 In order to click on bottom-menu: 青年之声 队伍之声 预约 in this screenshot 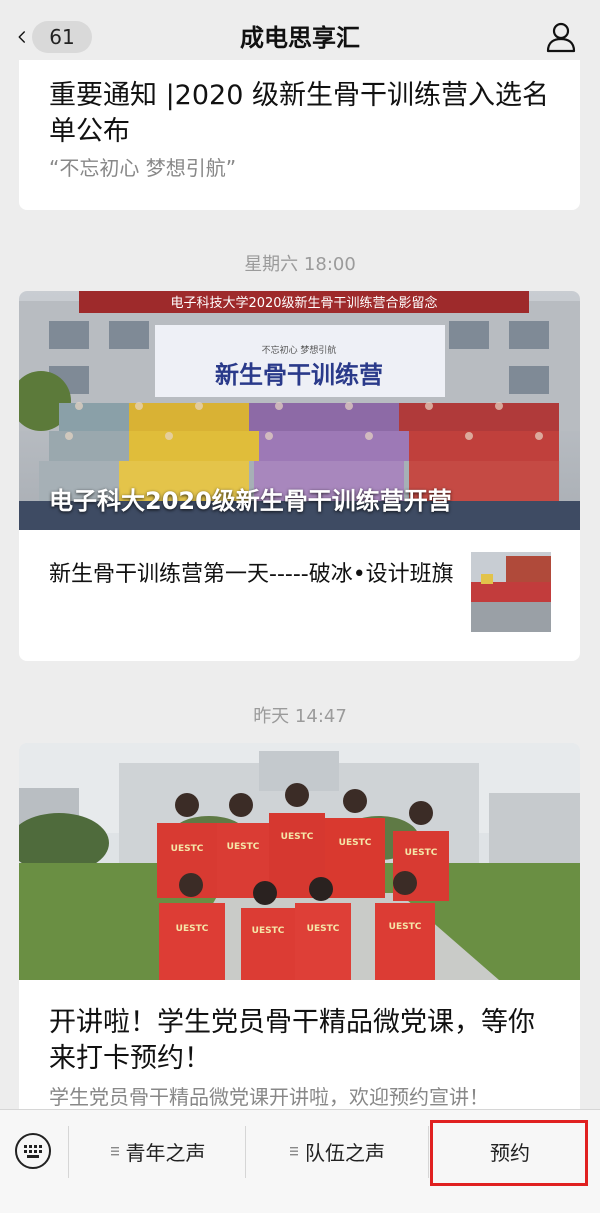, I will do `click(300, 1161)`.